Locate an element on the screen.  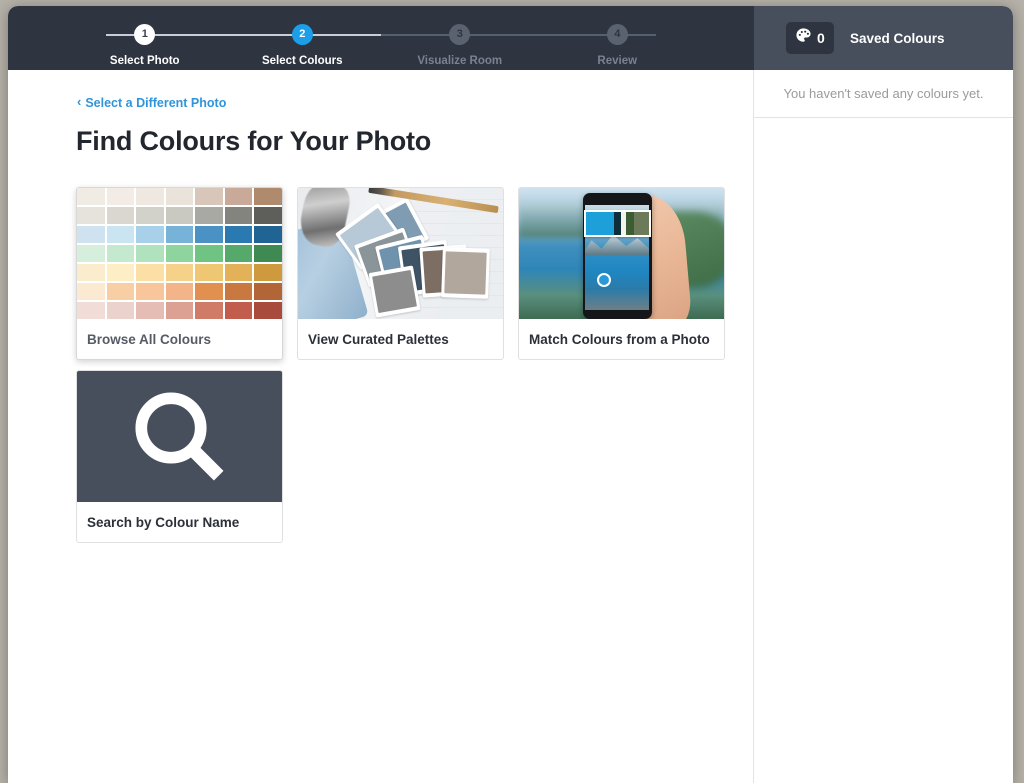
phone-colour-match-photo-thumb is located at coordinates (621, 253).